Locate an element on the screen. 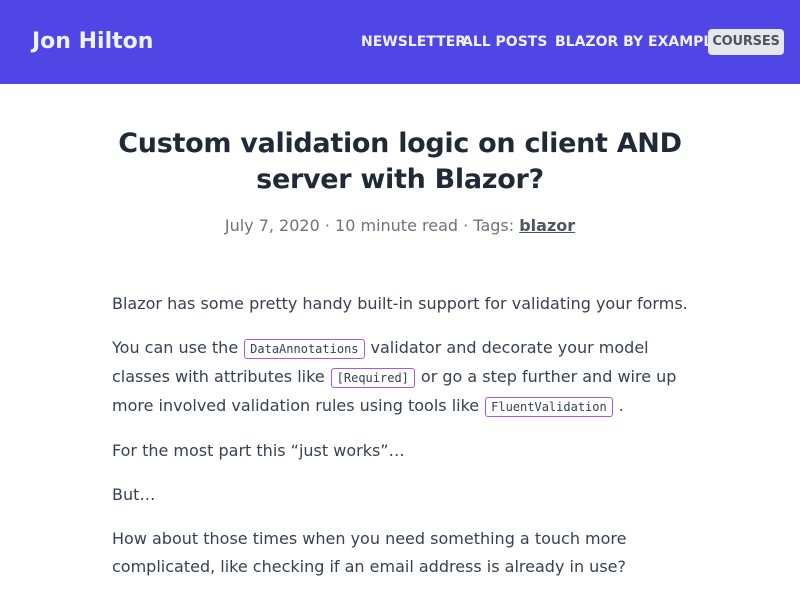 The width and height of the screenshot is (800, 600). nav-blazor-by-example-link: BLAZOR BY EXAMPLE is located at coordinates (638, 42).